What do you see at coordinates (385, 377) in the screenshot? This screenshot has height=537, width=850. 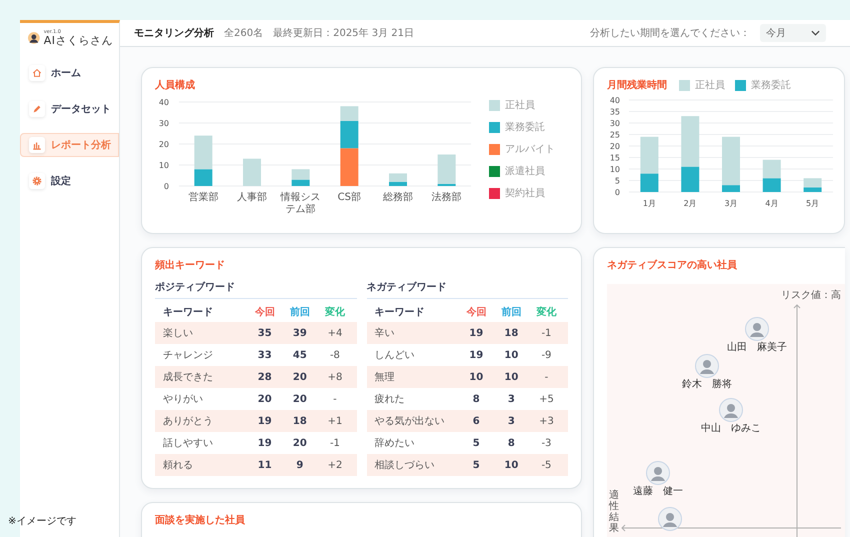 I see `table-cell-text: 無理` at bounding box center [385, 377].